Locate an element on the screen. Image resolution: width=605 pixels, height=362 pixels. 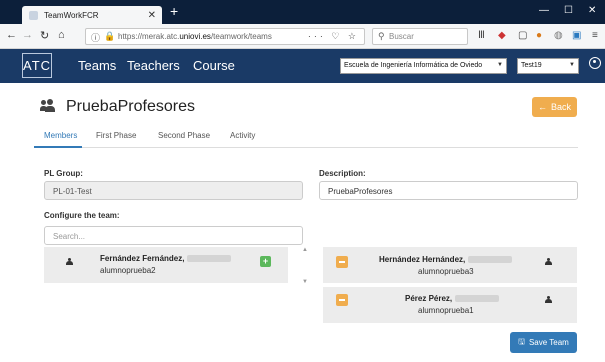
forward-icon: → is located at coordinates (27, 35).